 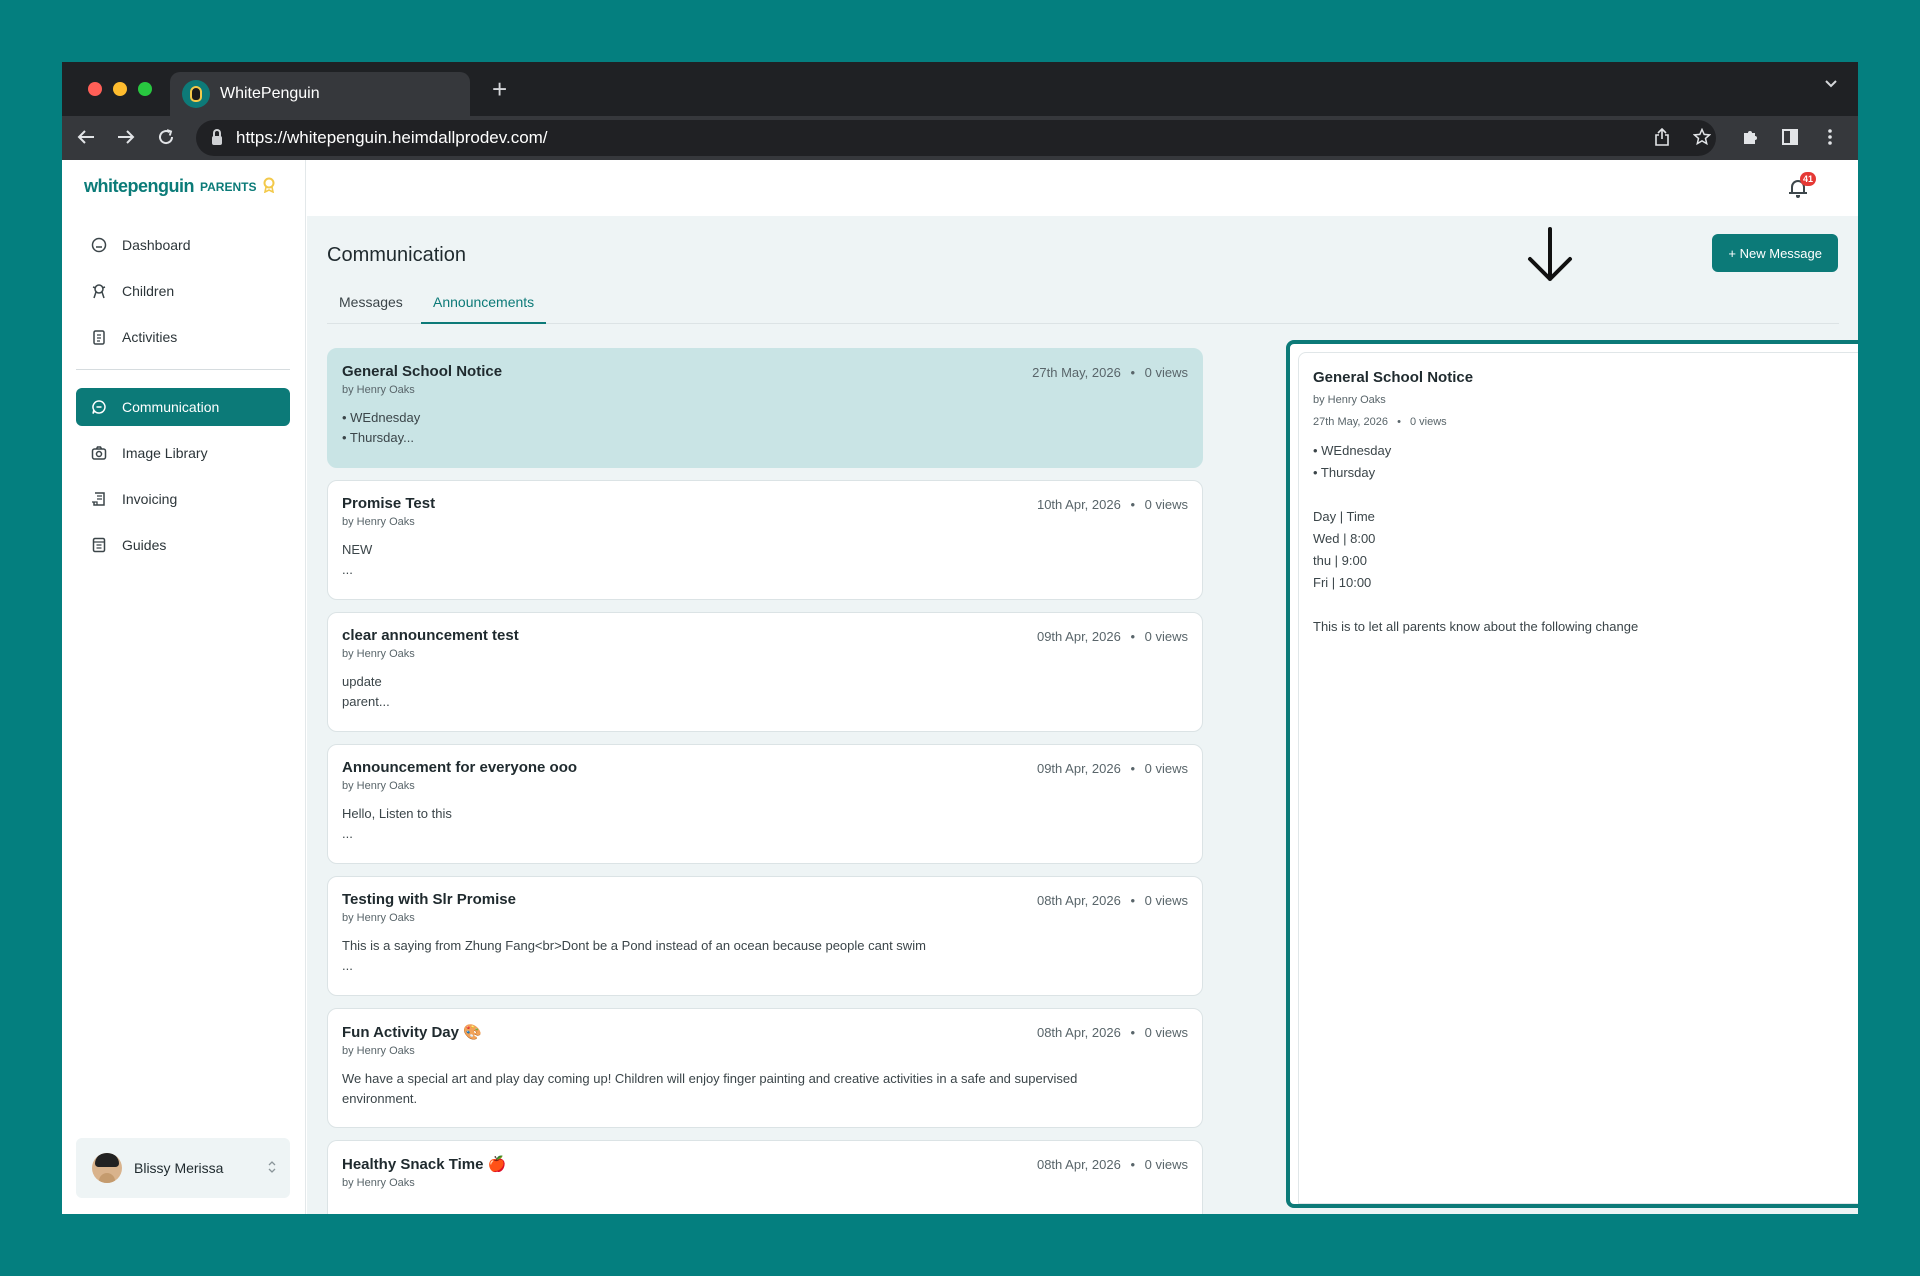 I want to click on sidebar-item-activities: Activities, so click(x=183, y=337).